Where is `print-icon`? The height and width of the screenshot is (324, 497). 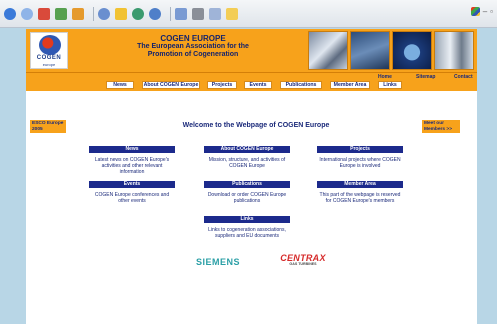
print-icon is located at coordinates (198, 13).